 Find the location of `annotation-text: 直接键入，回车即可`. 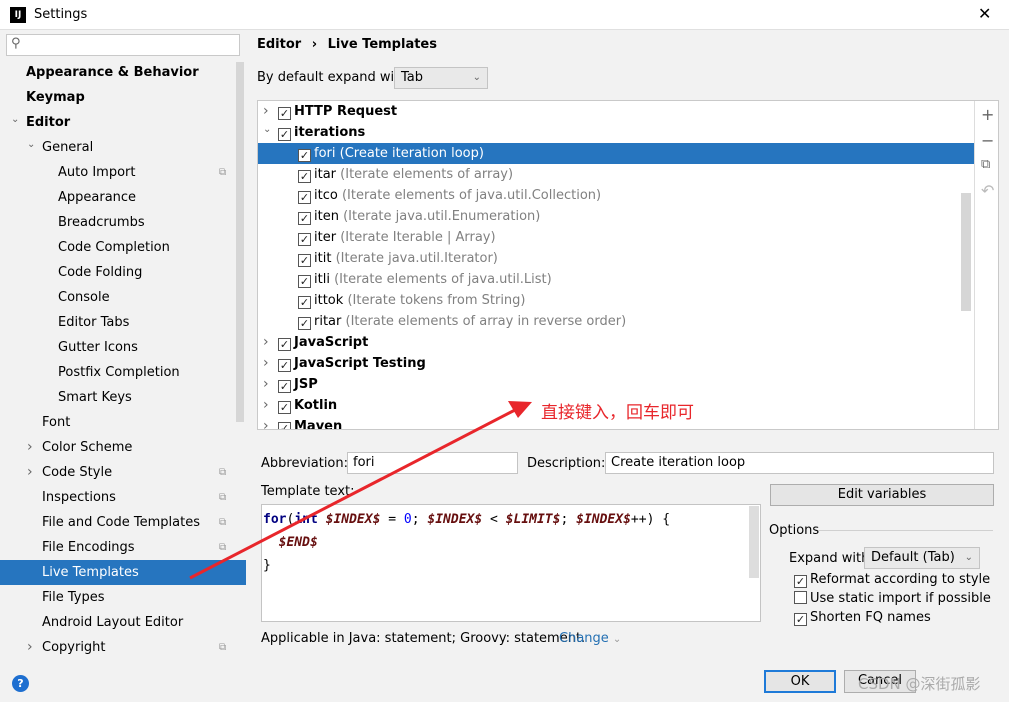

annotation-text: 直接键入，回车即可 is located at coordinates (617, 413).